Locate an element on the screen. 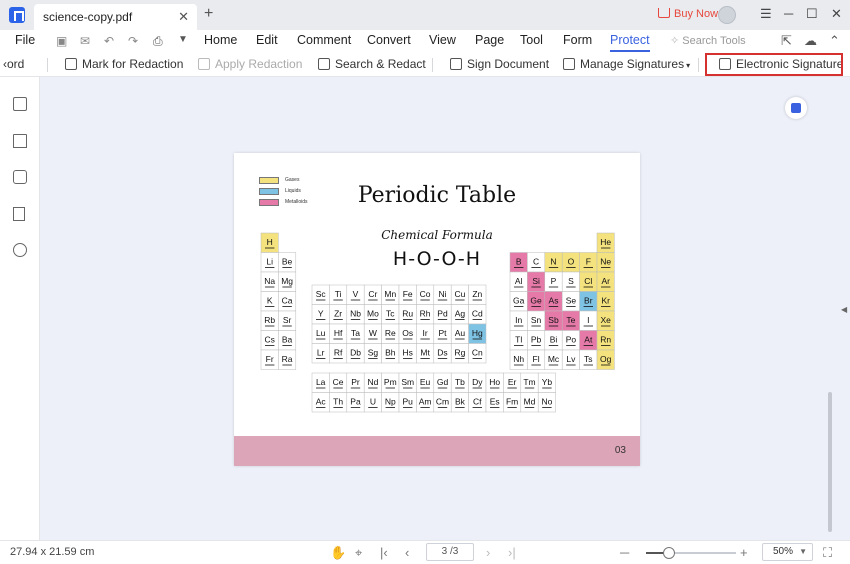  element-symbol: F is located at coordinates (588, 262).